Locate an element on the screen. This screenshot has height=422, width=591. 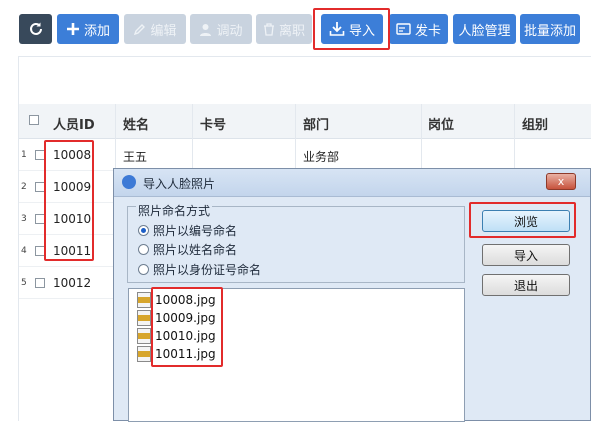
face-management-button-label: 人脸管理 is located at coordinates (484, 31).